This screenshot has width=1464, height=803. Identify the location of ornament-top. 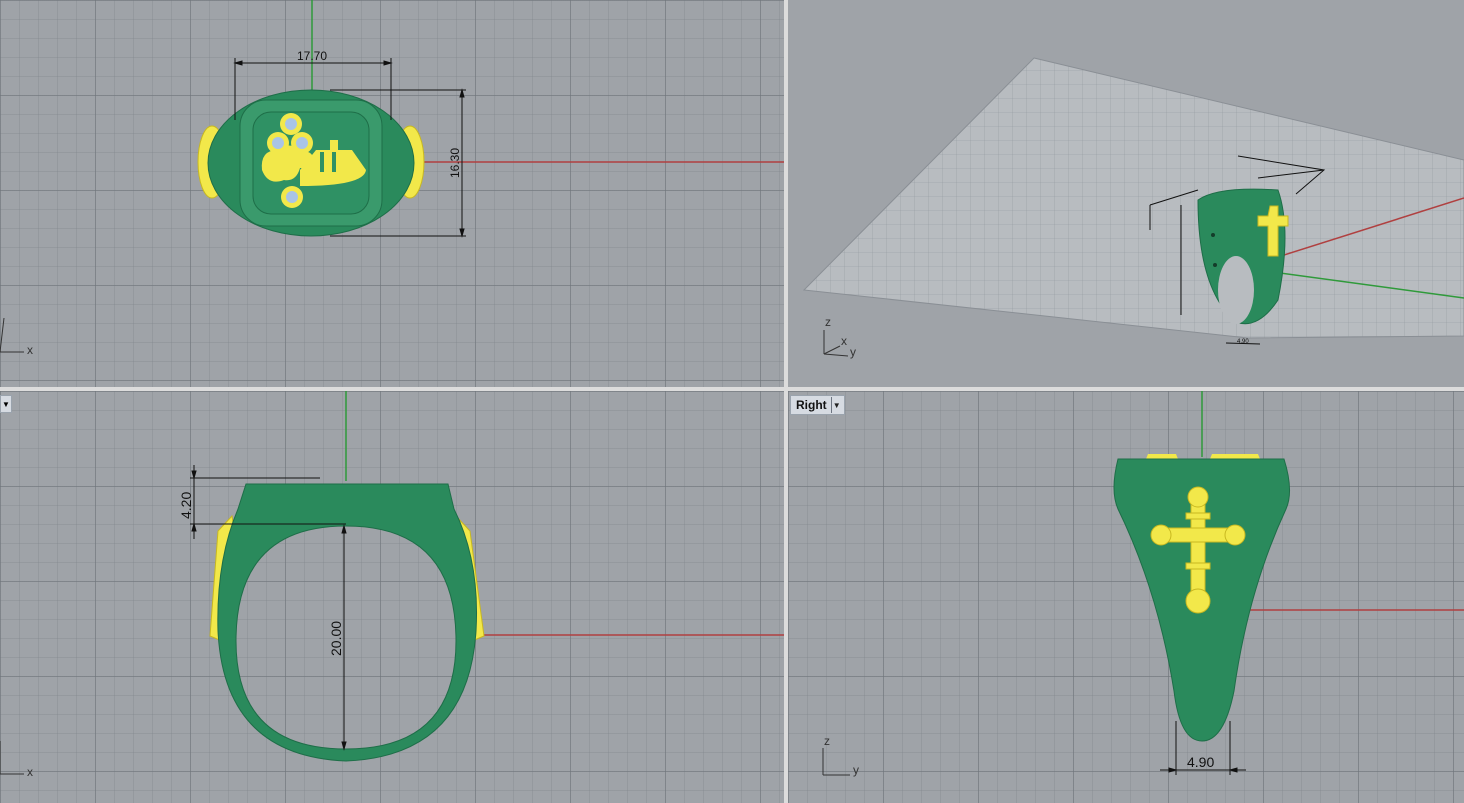
(1203, 456).